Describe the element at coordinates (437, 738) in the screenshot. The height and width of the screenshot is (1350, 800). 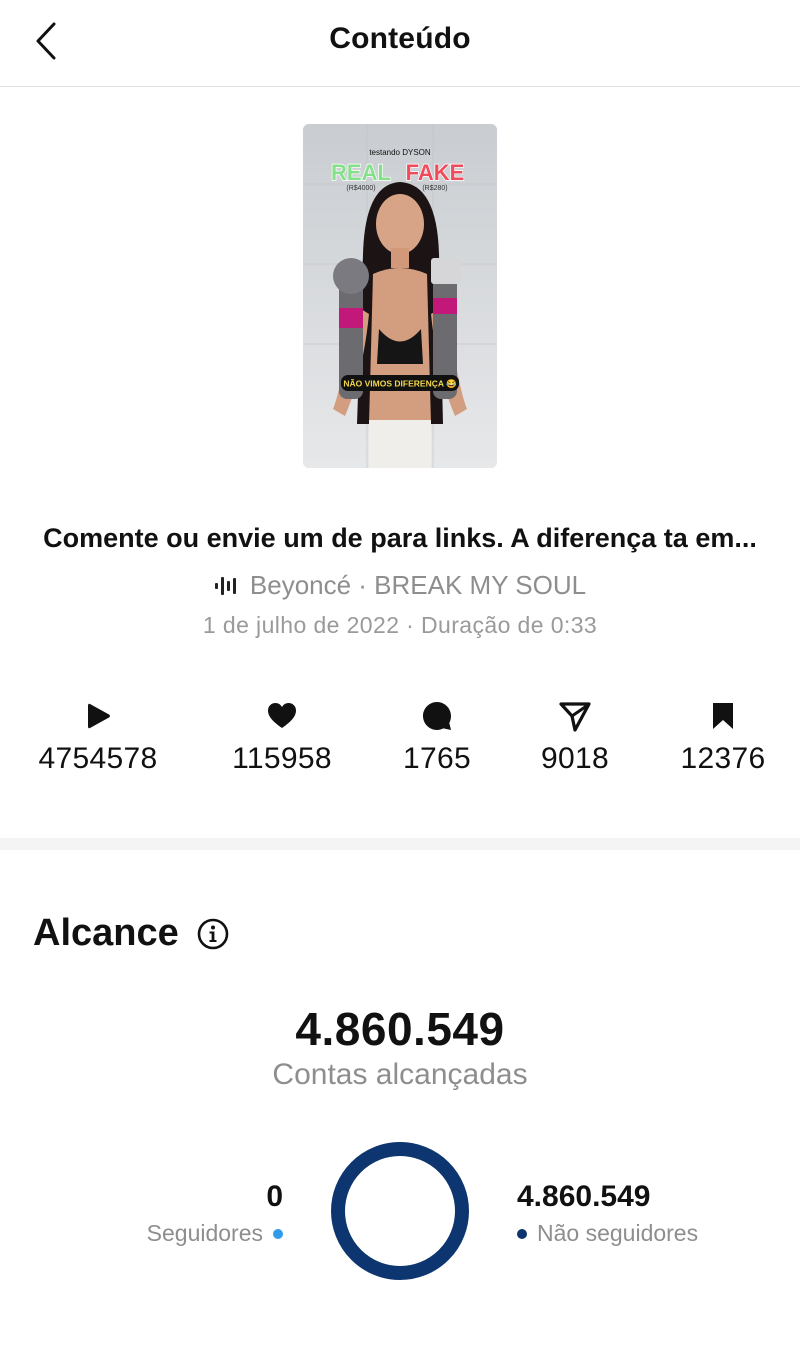
I see `stat-comments: 1765` at that location.